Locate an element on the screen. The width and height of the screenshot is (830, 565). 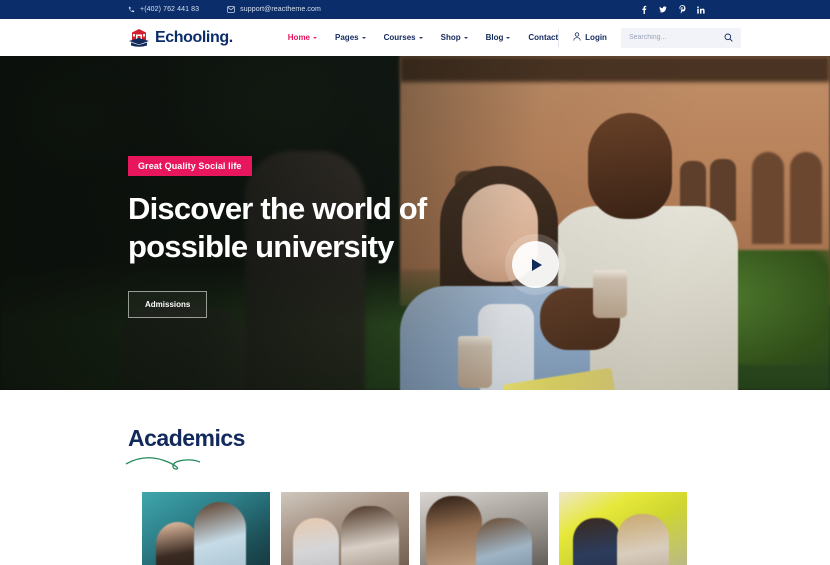
email-contact: support@reactheme.com is located at coordinates (274, 9).